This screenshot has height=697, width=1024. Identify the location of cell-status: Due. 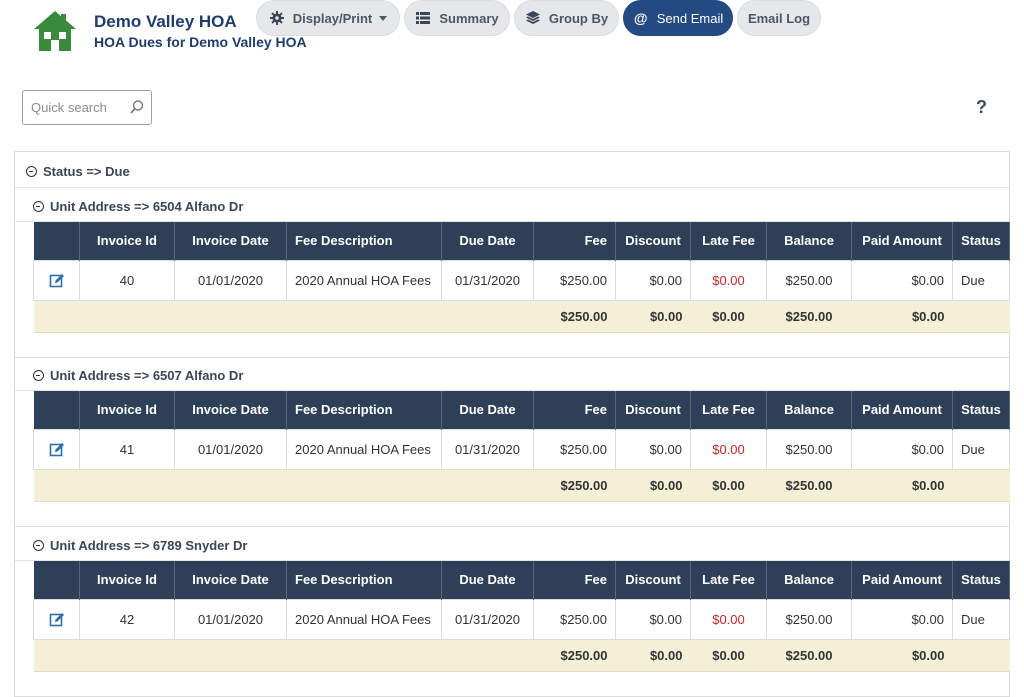
(981, 619).